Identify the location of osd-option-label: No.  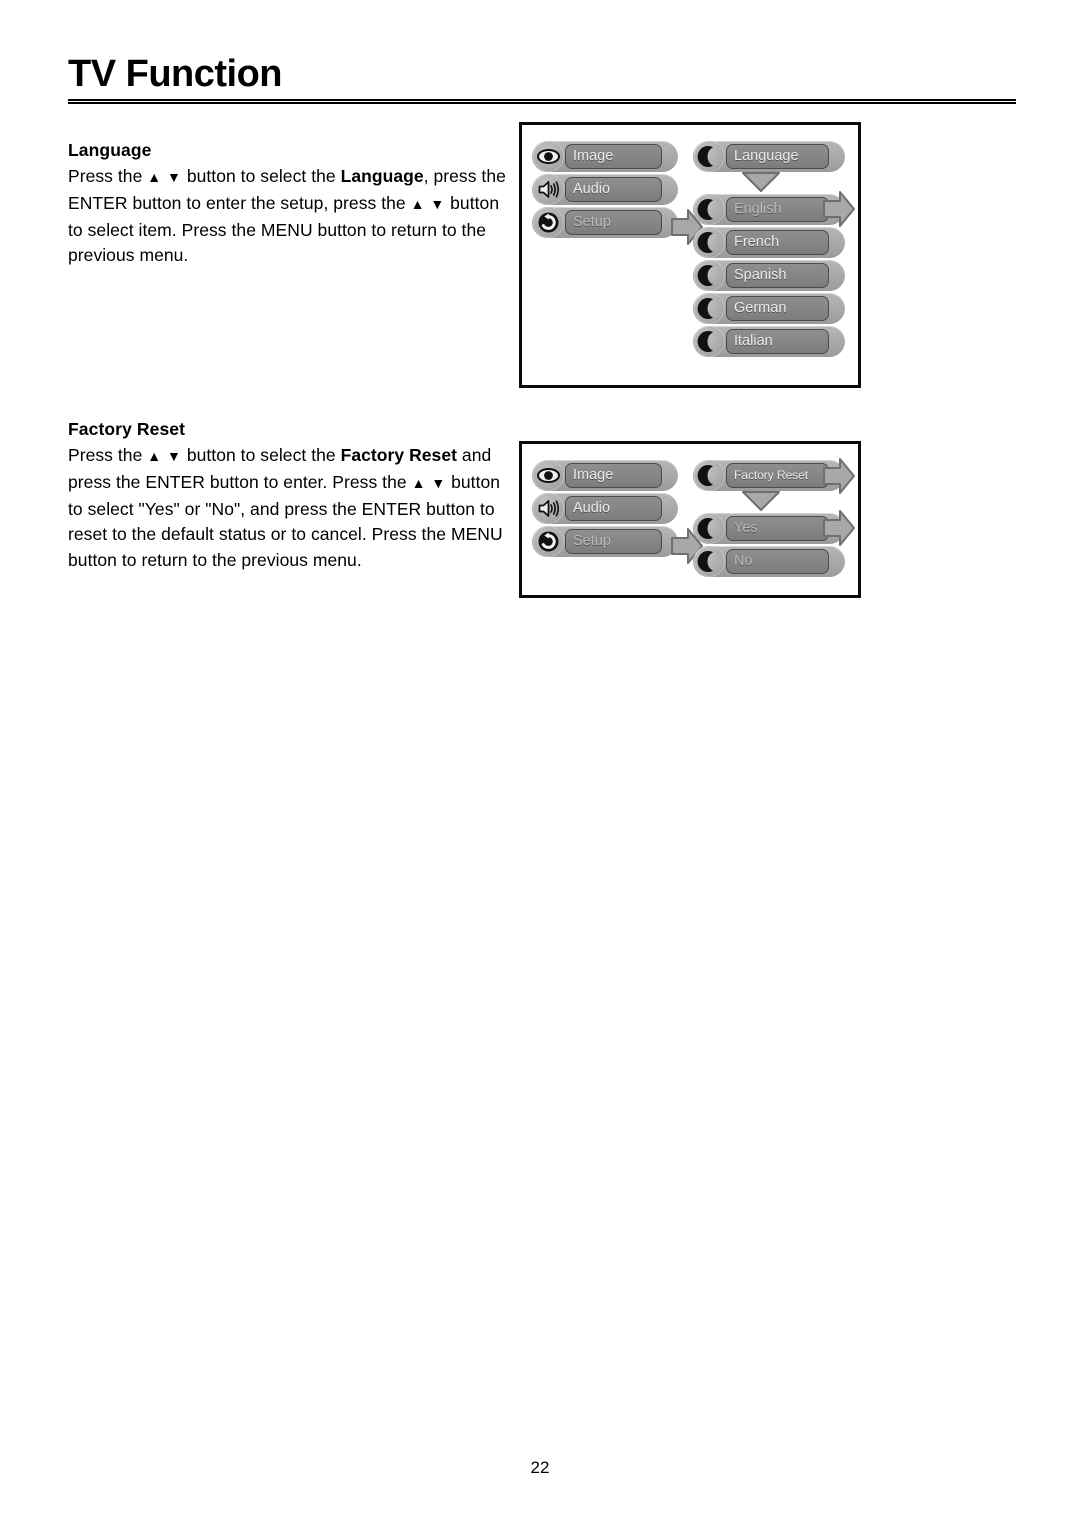
(777, 561).